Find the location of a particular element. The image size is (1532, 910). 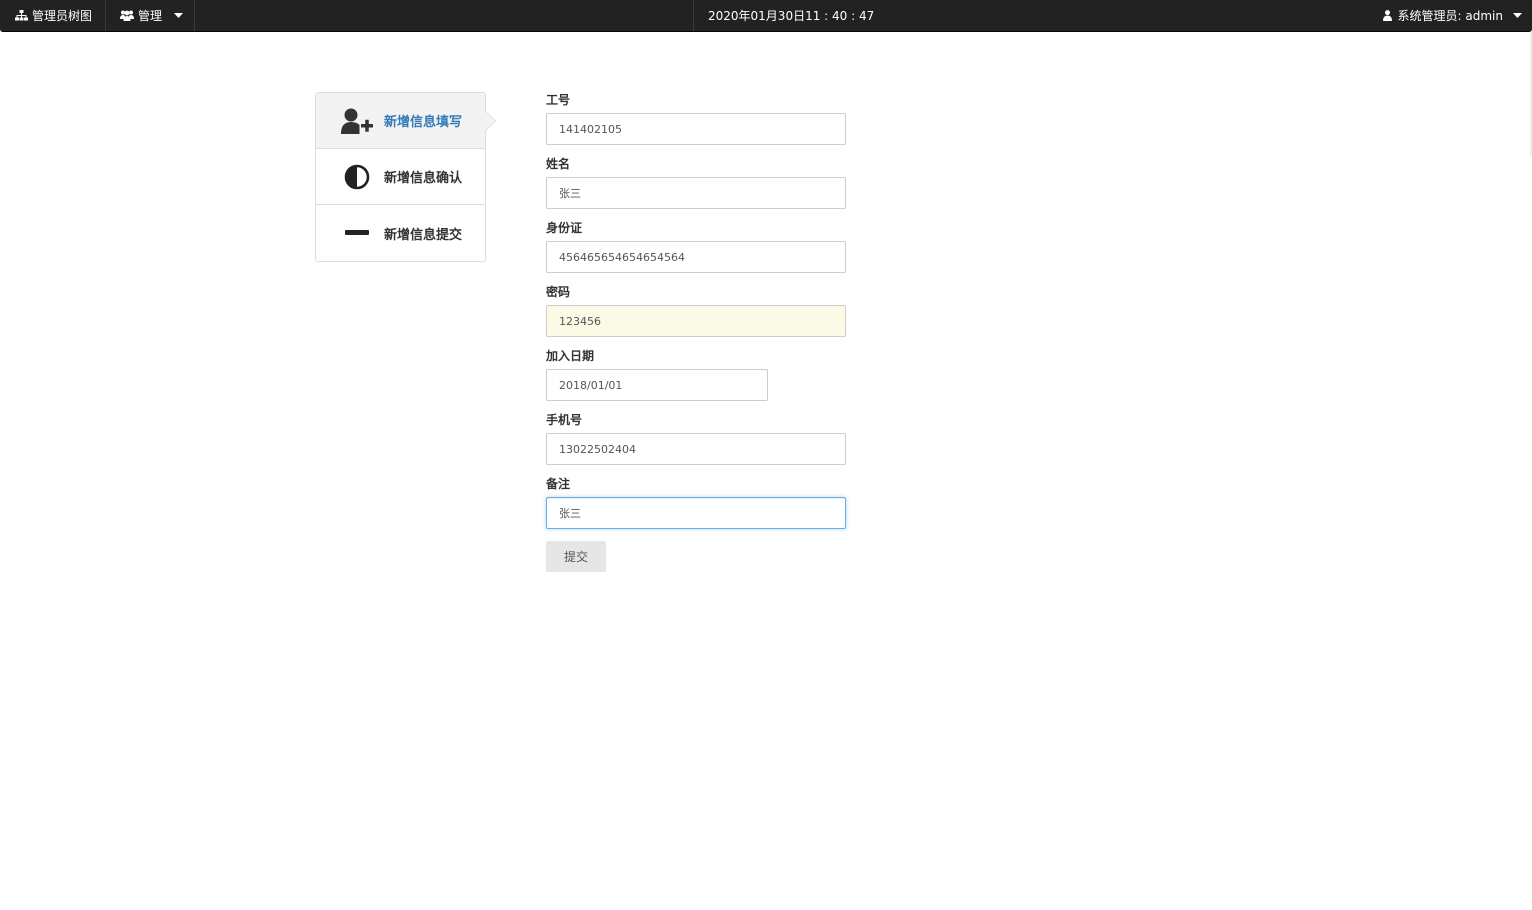

manage-dropdown: 管理 is located at coordinates (152, 15).